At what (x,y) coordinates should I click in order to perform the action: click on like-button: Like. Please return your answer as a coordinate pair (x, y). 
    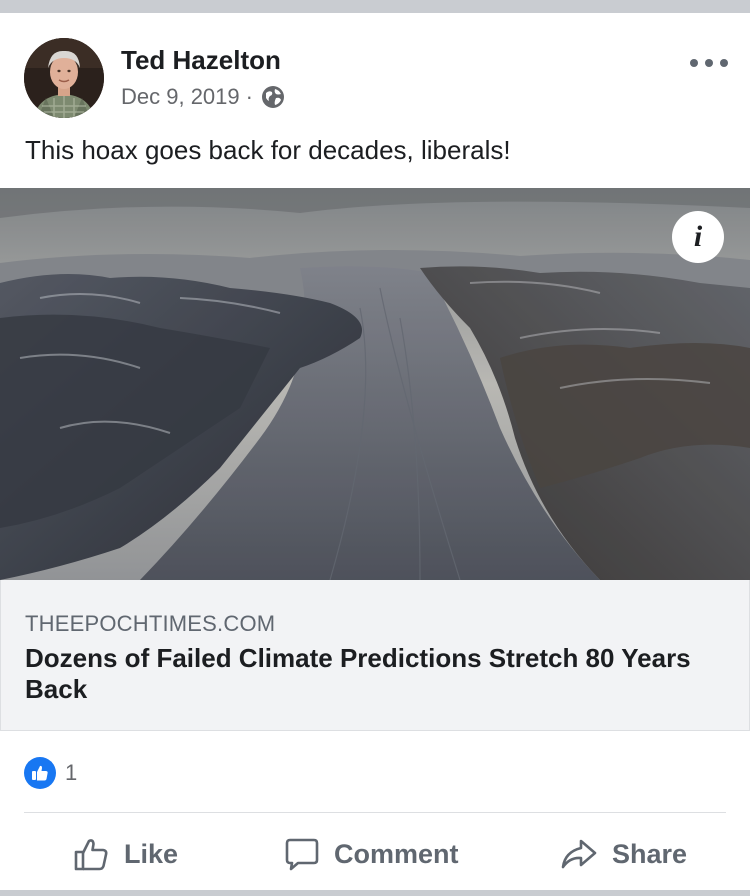
    Looking at the image, I should click on (125, 854).